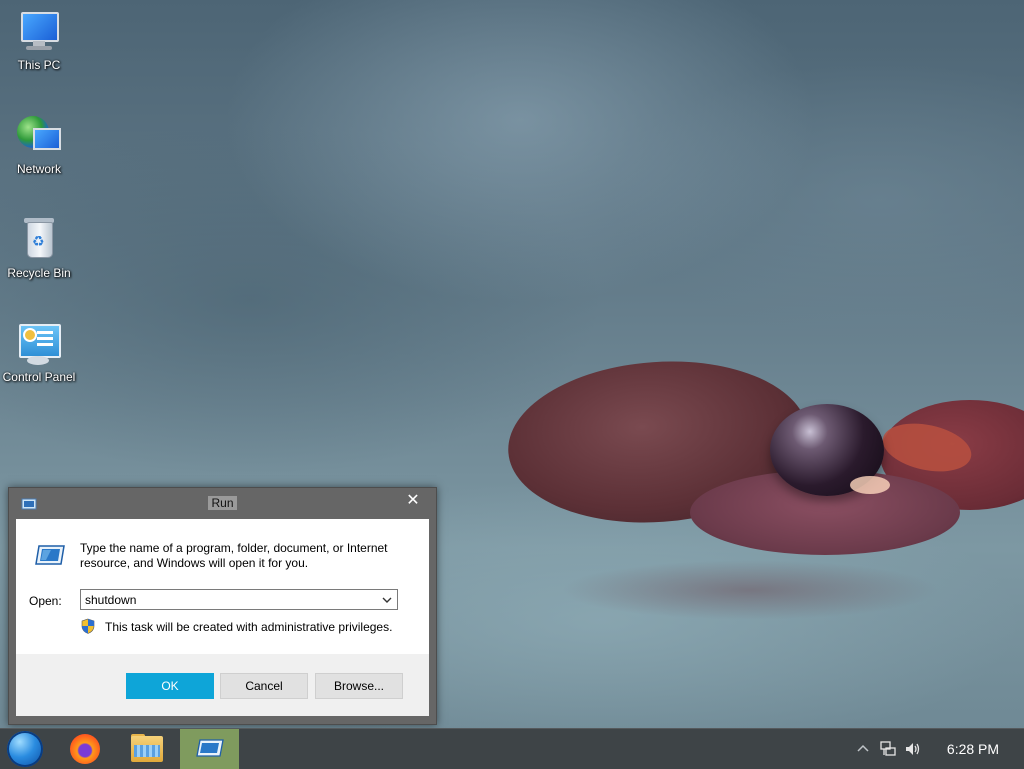  Describe the element at coordinates (264, 686) in the screenshot. I see `cancel-button: Cancel` at that location.